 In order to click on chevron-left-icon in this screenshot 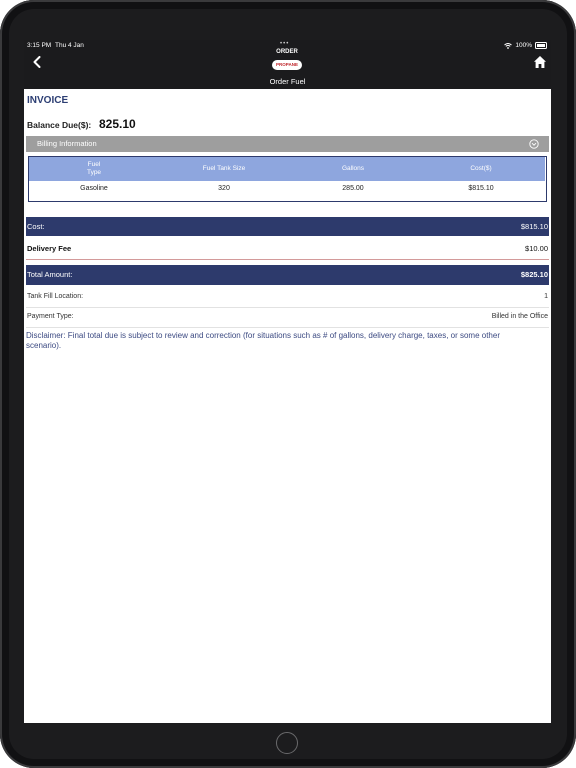, I will do `click(37, 62)`.